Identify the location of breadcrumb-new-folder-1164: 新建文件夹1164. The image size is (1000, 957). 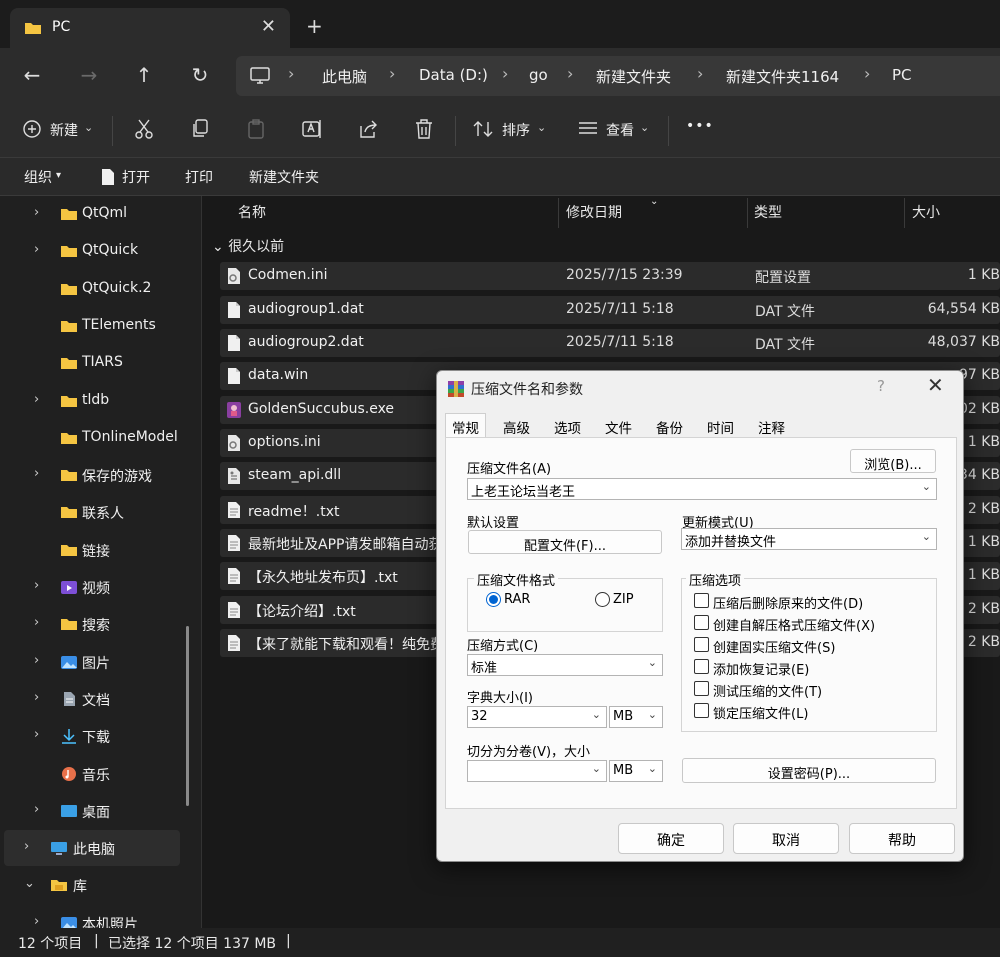
(782, 76).